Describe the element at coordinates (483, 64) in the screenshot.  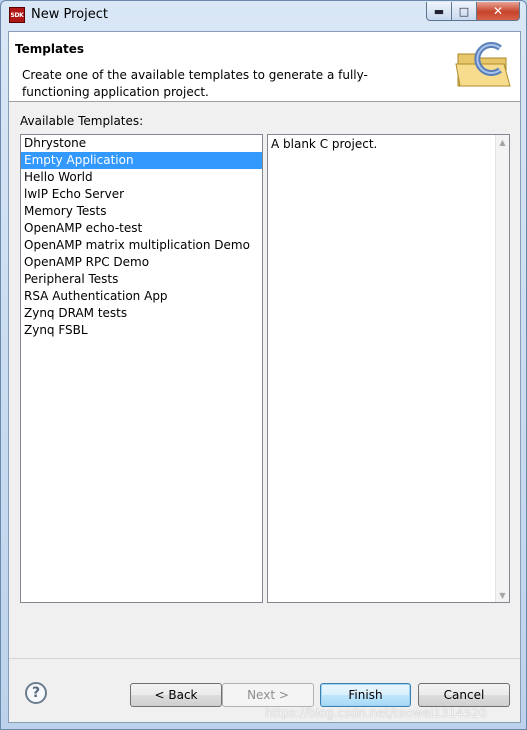
I see `folder-c-project-icon` at that location.